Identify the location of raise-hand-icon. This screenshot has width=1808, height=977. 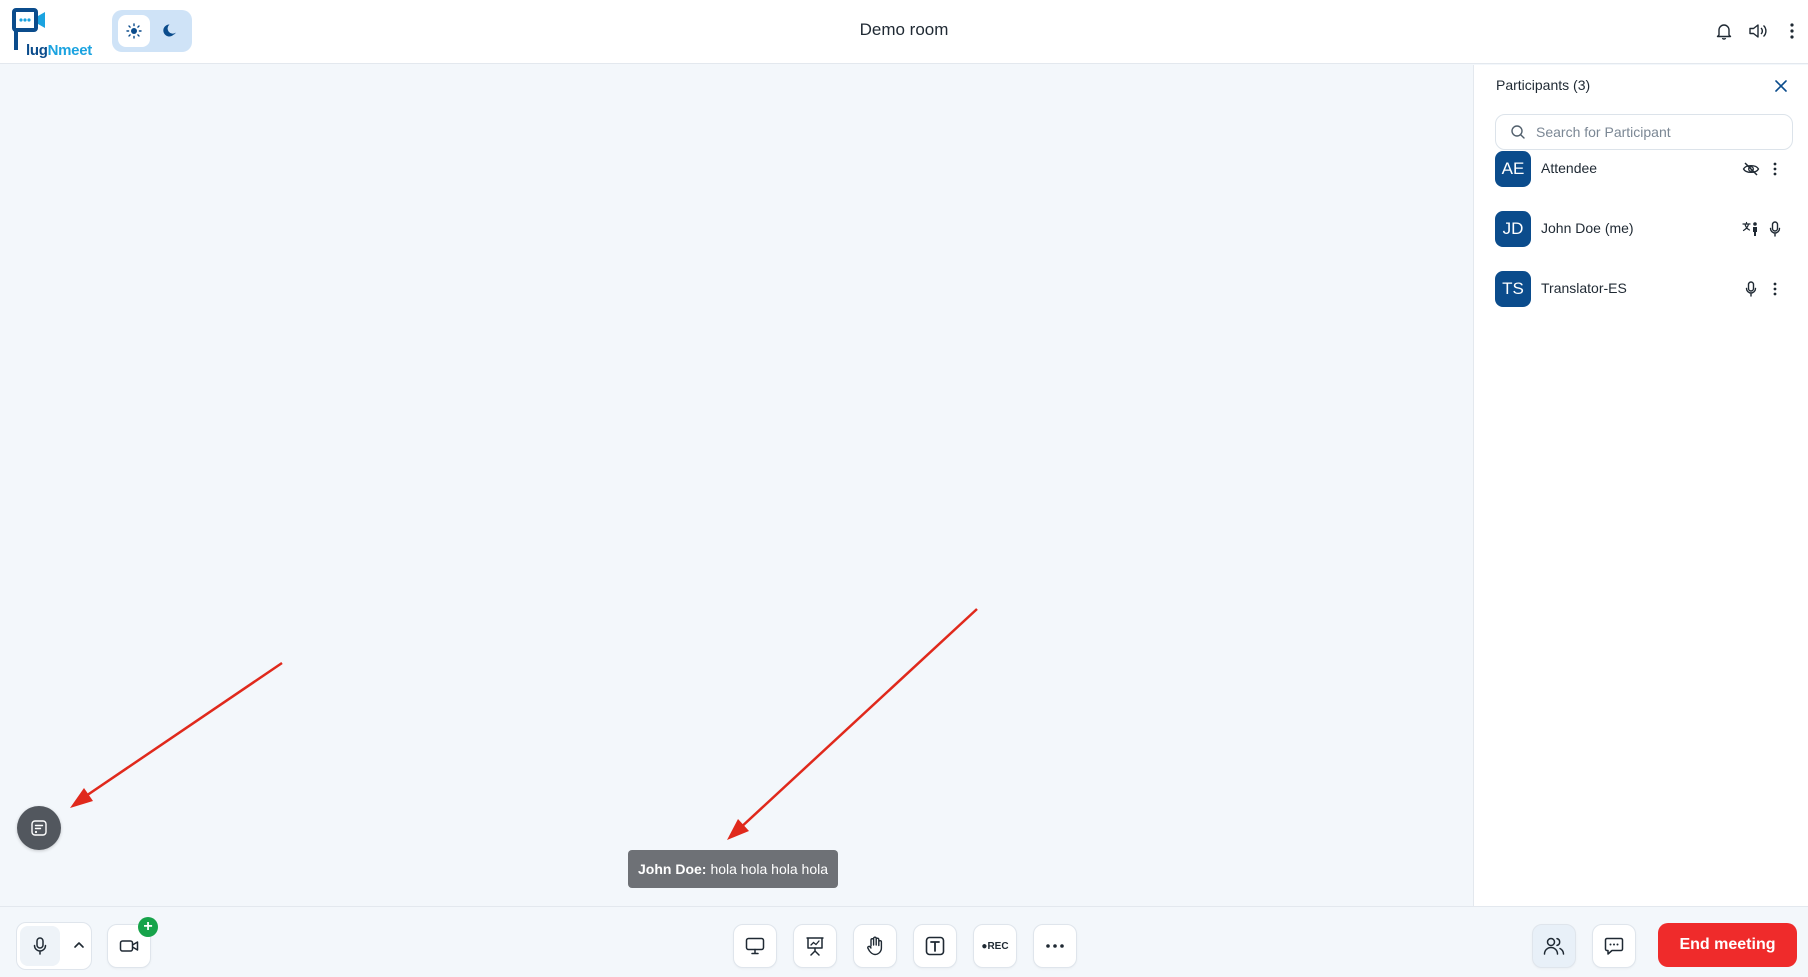
(875, 946).